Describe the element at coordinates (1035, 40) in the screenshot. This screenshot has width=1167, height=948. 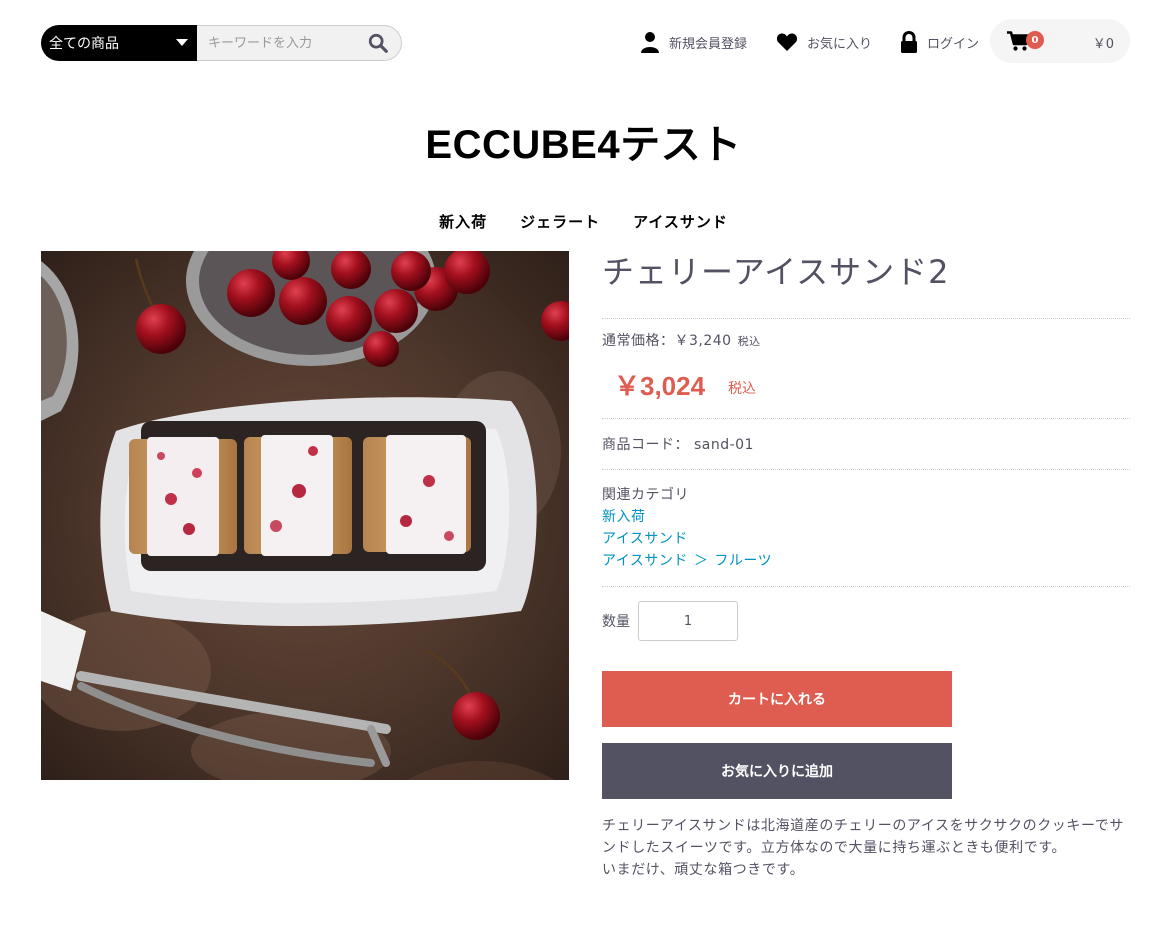
I see `cart-count-badge: 0` at that location.